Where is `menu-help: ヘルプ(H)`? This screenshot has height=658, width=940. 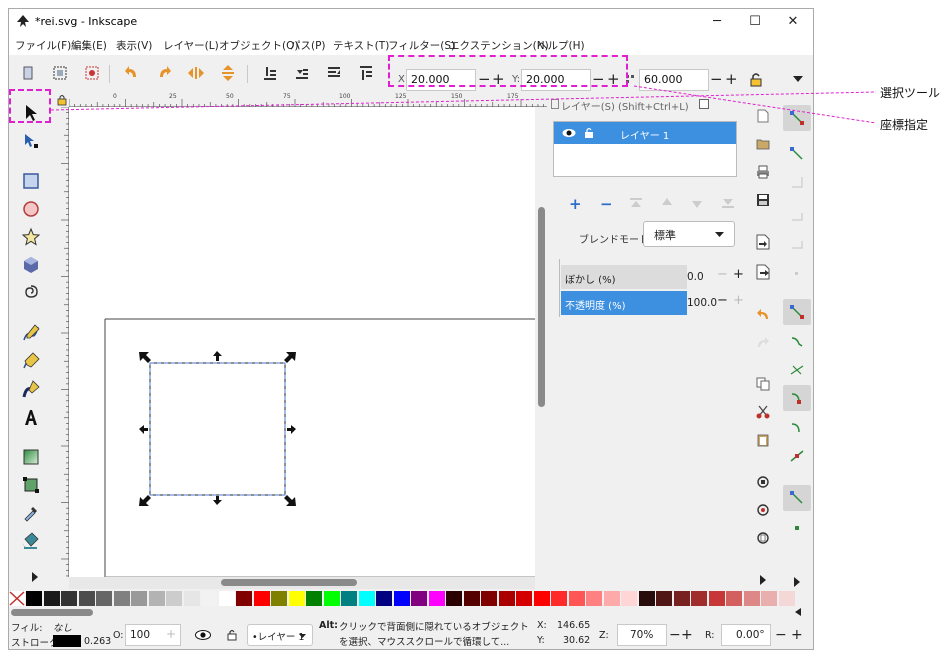
menu-help: ヘルプ(H) is located at coordinates (561, 45).